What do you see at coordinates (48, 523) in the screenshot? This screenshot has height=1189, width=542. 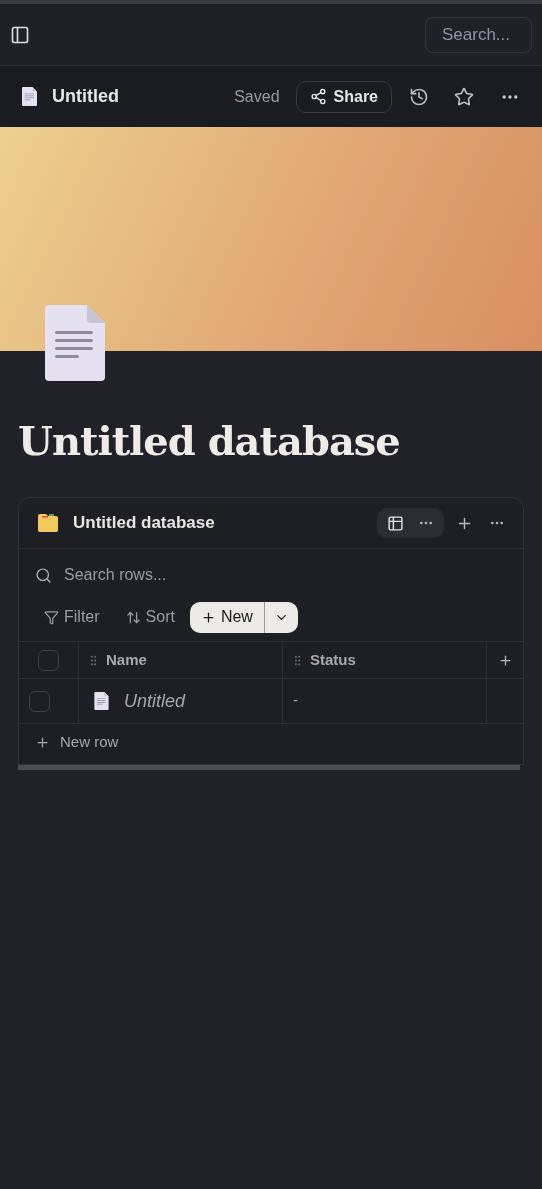 I see `folder-icon` at bounding box center [48, 523].